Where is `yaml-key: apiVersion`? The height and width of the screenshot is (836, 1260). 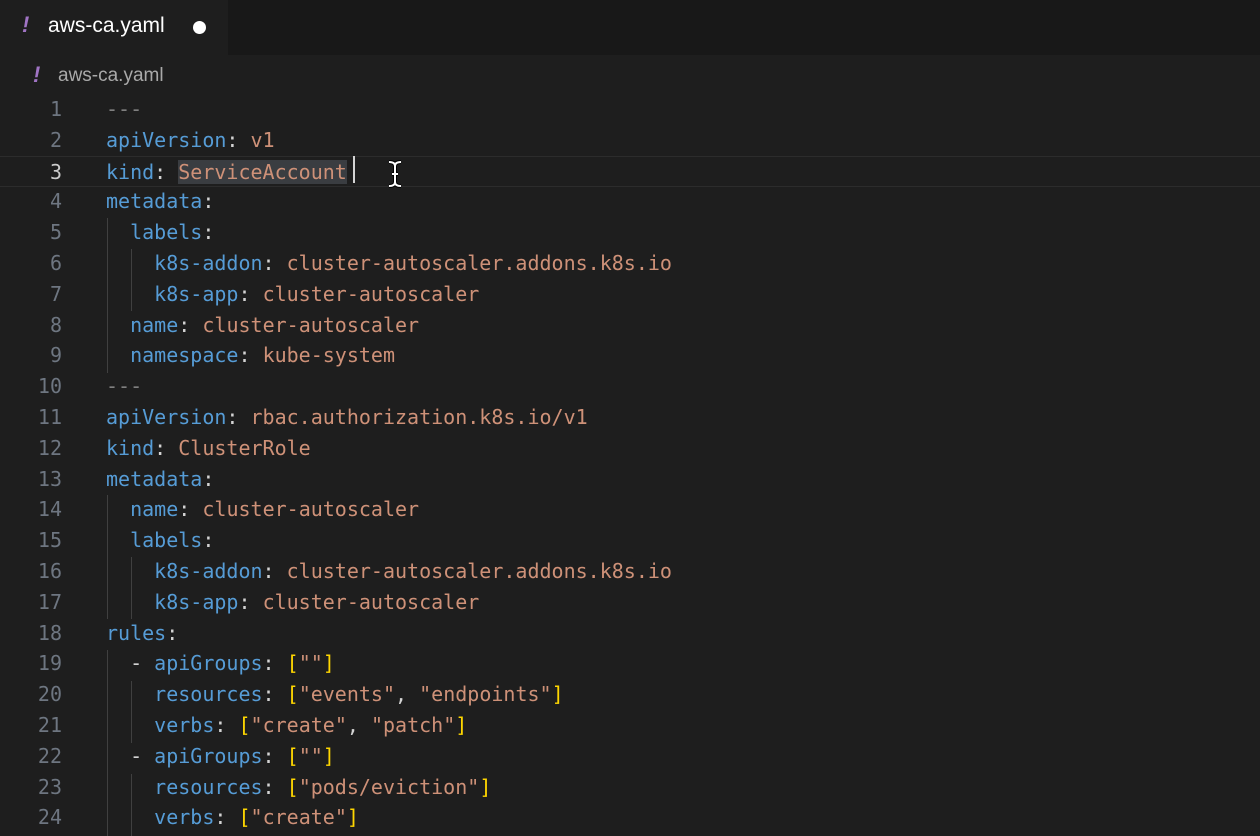 yaml-key: apiVersion is located at coordinates (166, 417).